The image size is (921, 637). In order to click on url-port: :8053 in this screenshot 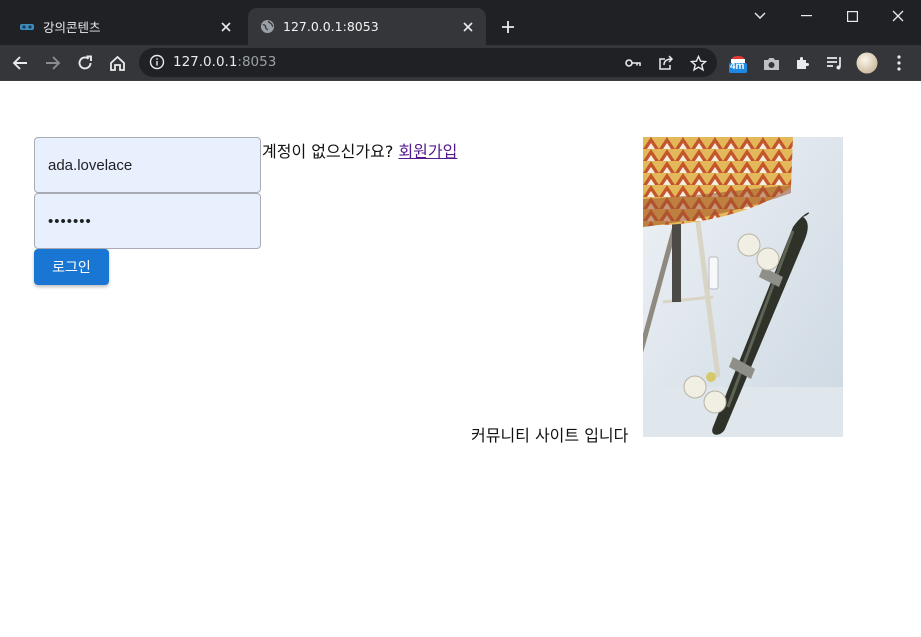, I will do `click(257, 62)`.